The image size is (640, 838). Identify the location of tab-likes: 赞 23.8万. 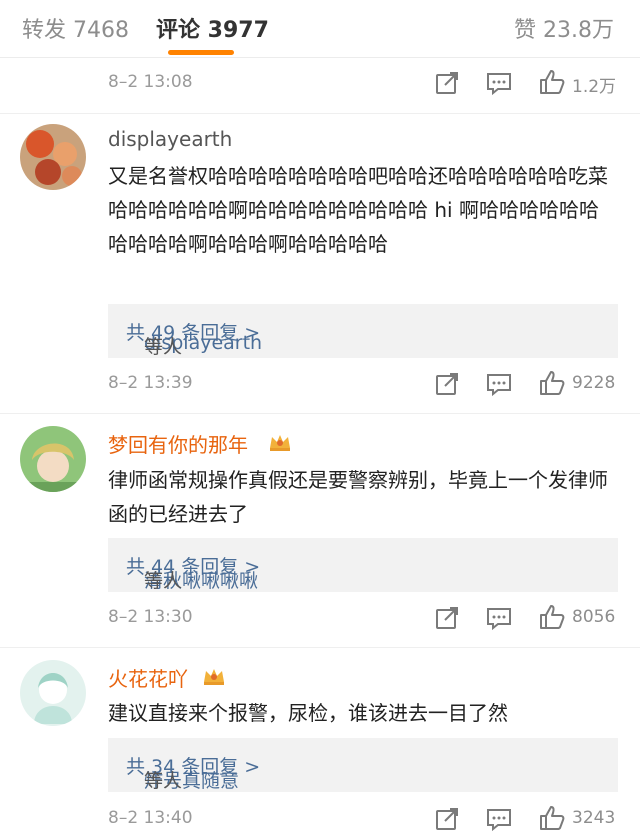
(564, 28).